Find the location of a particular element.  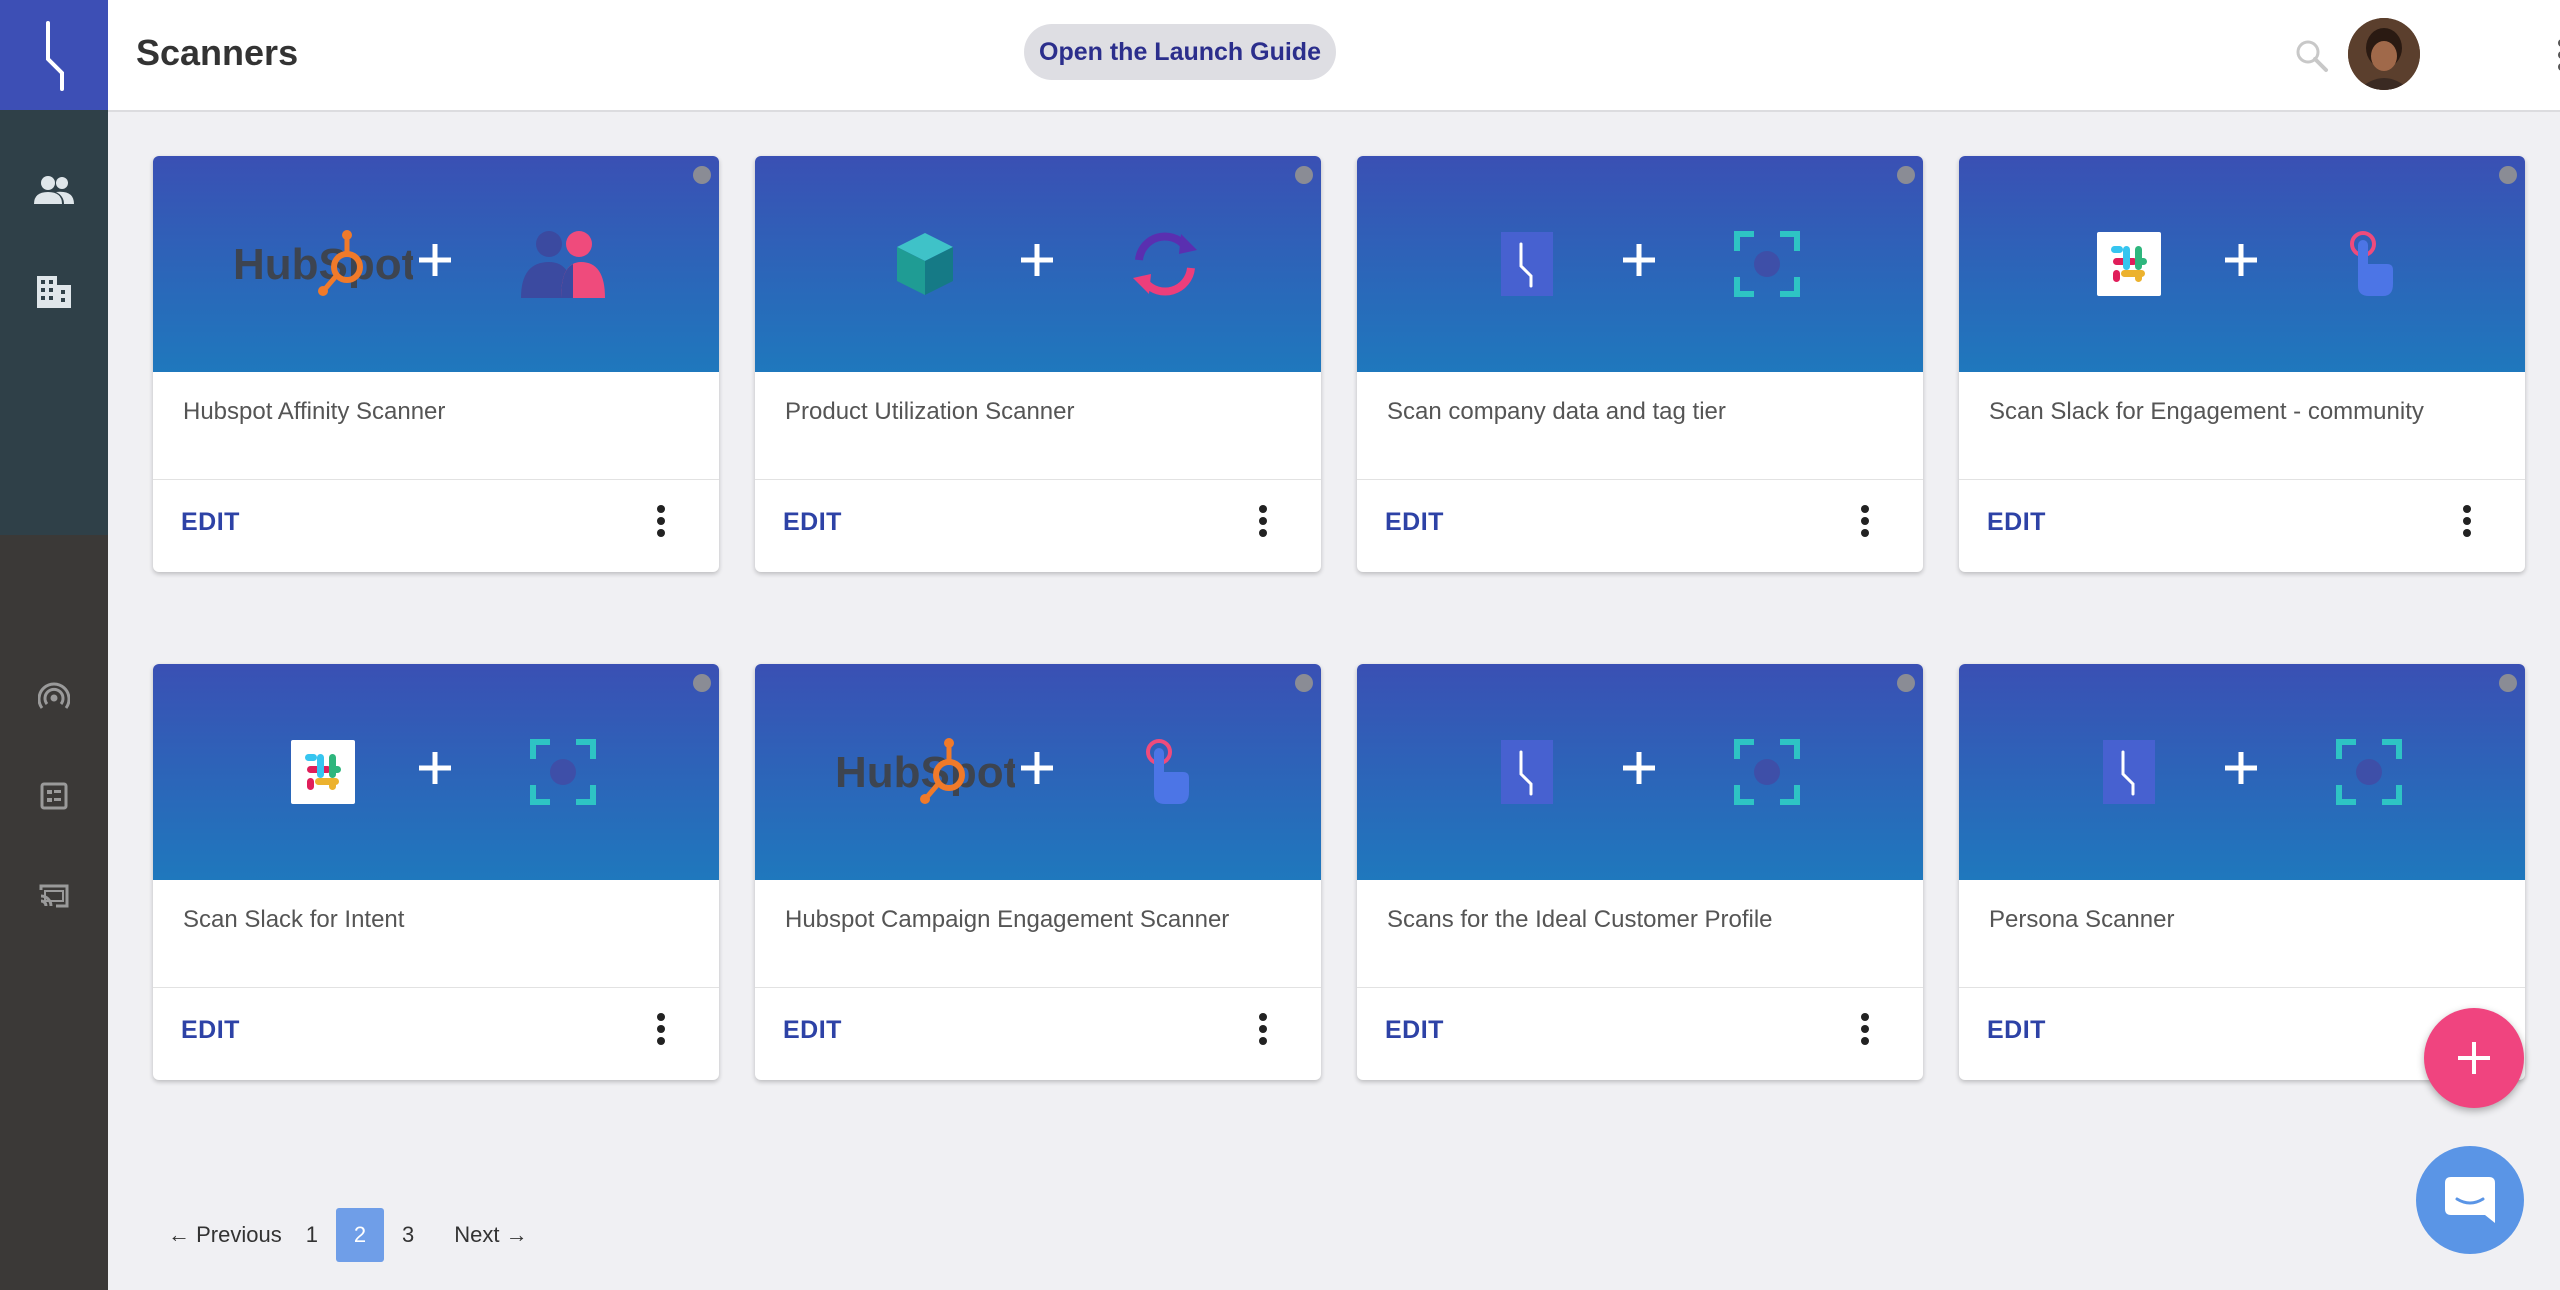

user-avatar-image is located at coordinates (2384, 54).